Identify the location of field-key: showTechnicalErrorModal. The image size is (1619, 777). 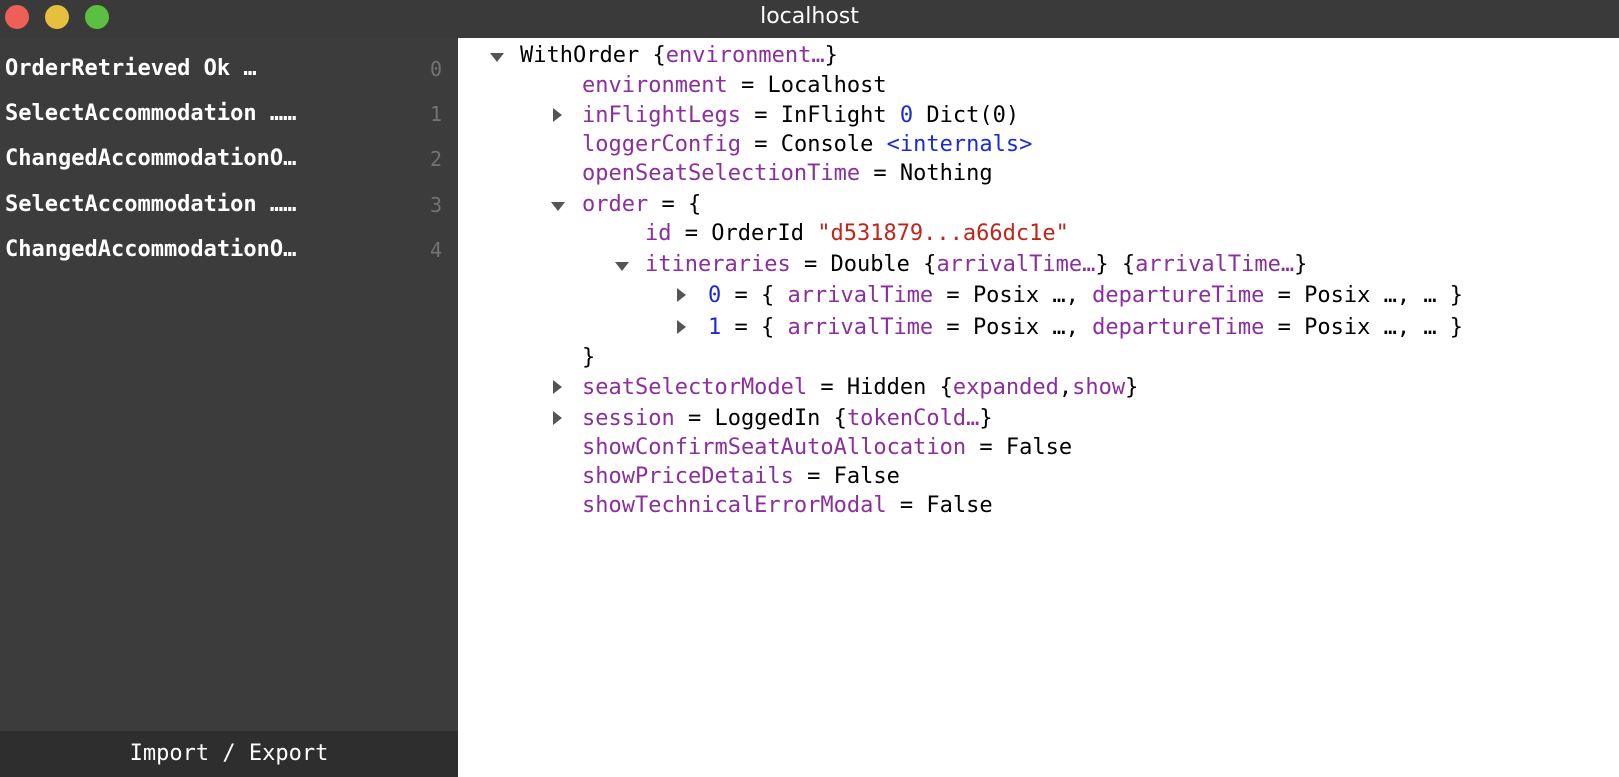
(734, 505).